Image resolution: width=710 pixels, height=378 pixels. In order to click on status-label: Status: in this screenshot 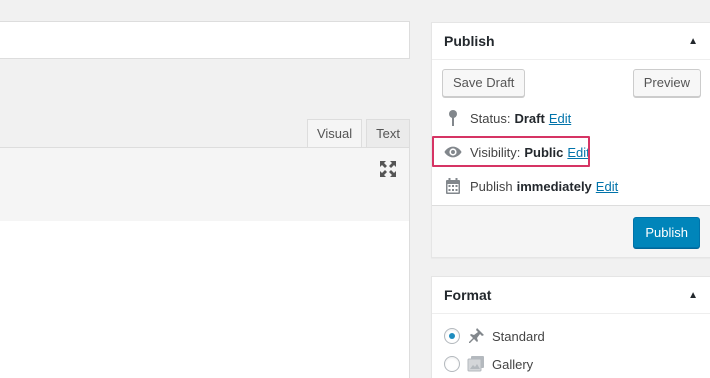, I will do `click(490, 118)`.